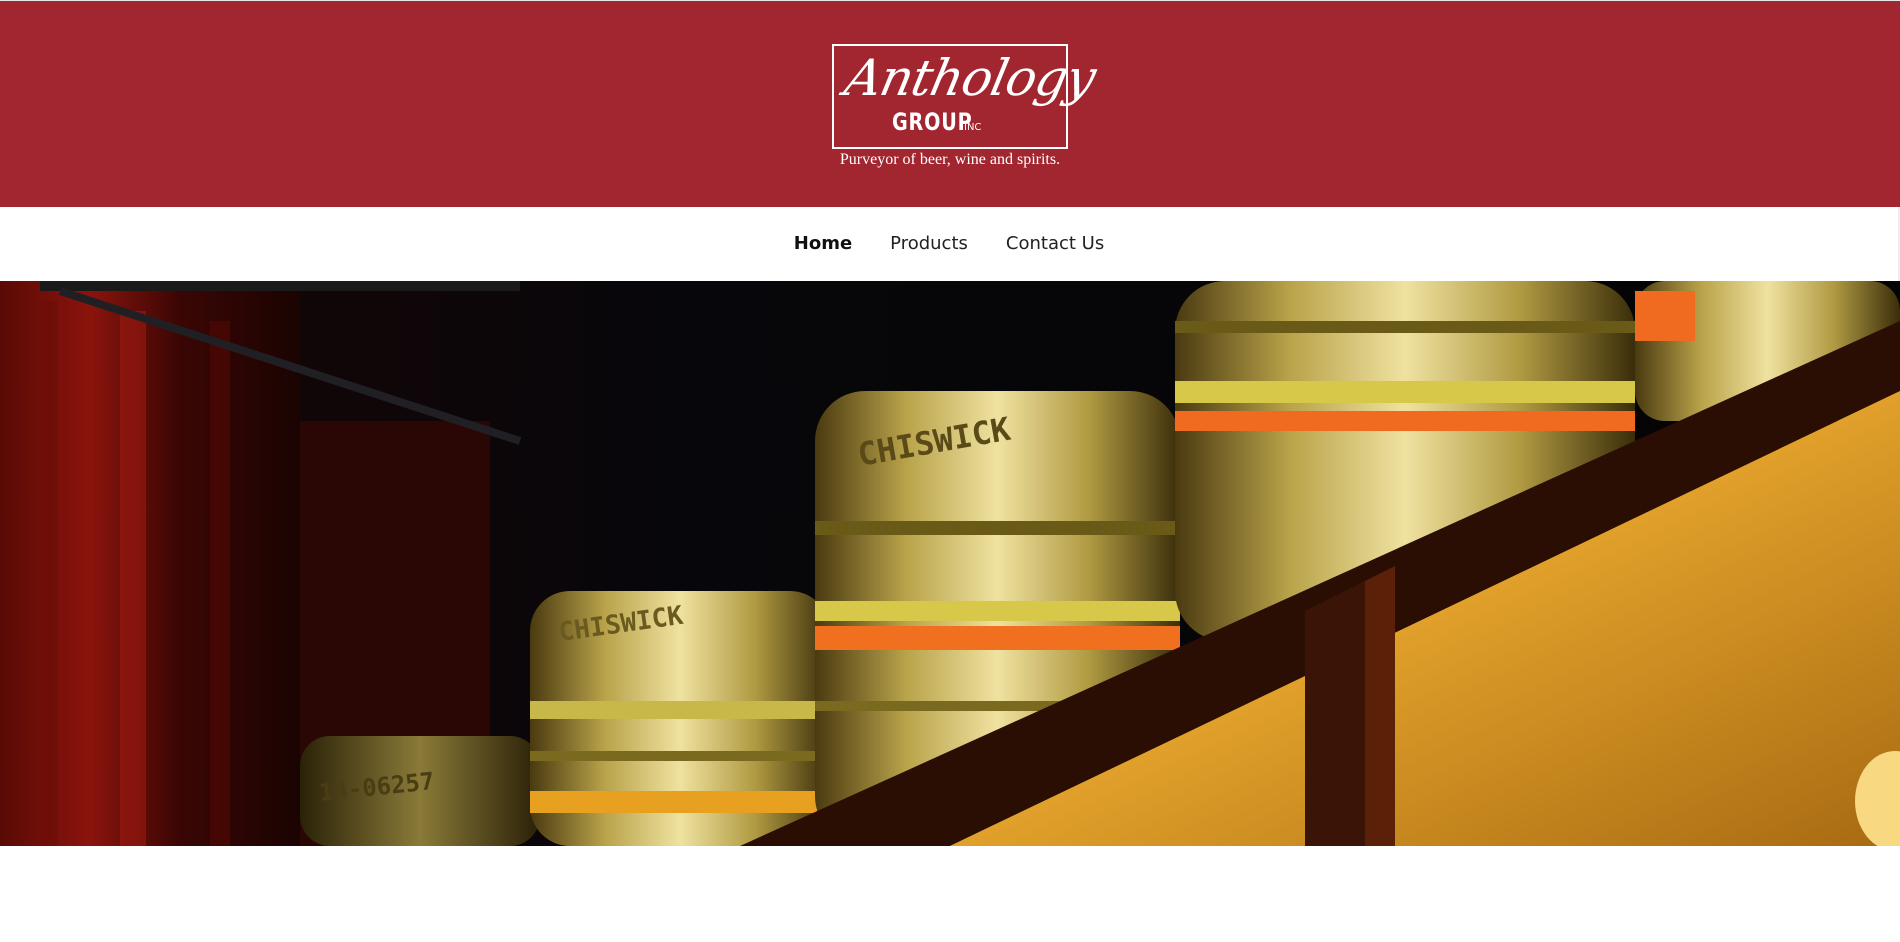 The width and height of the screenshot is (1900, 942). Describe the element at coordinates (1055, 244) in the screenshot. I see `nav-item-contact-us: Contact Us` at that location.